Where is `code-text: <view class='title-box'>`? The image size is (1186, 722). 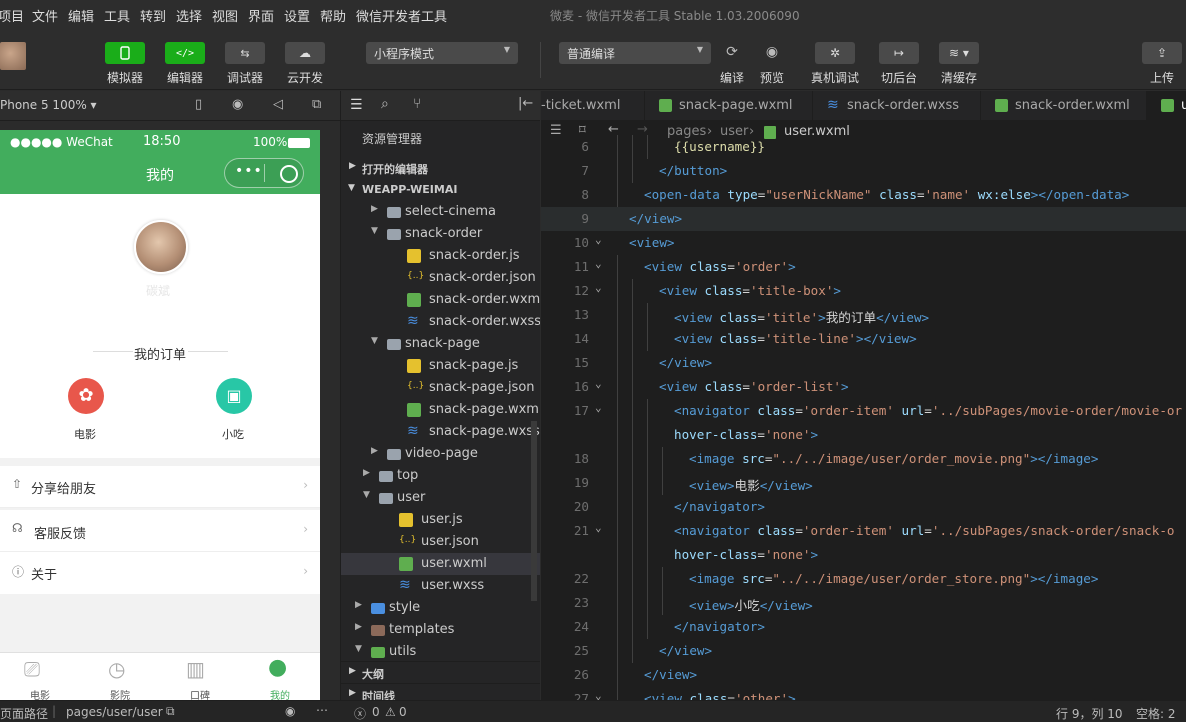 code-text: <view class='title-box'> is located at coordinates (750, 290).